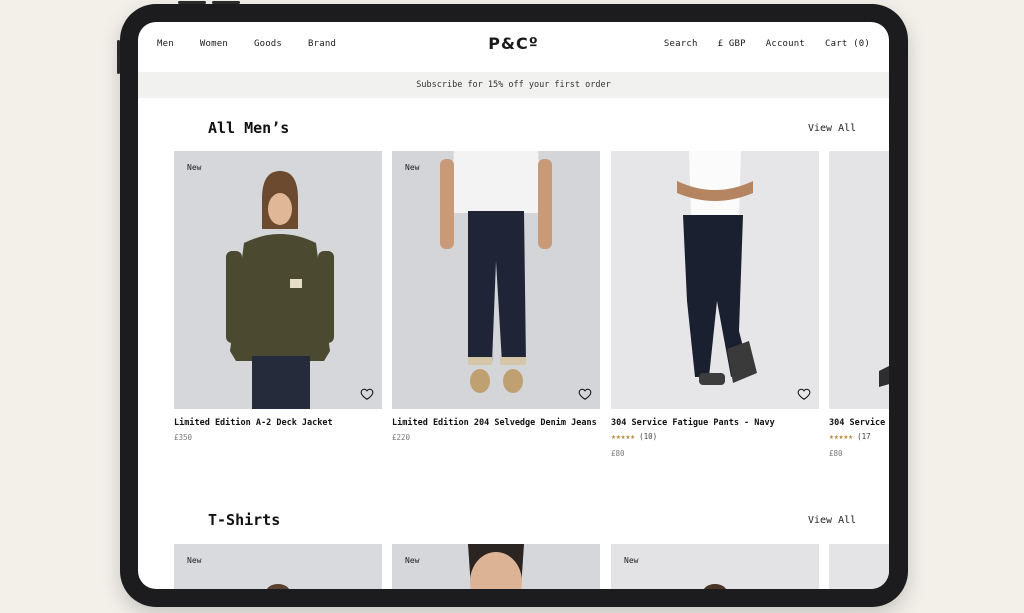 The width and height of the screenshot is (1024, 613). I want to click on model-jacket-illustration, so click(278, 280).